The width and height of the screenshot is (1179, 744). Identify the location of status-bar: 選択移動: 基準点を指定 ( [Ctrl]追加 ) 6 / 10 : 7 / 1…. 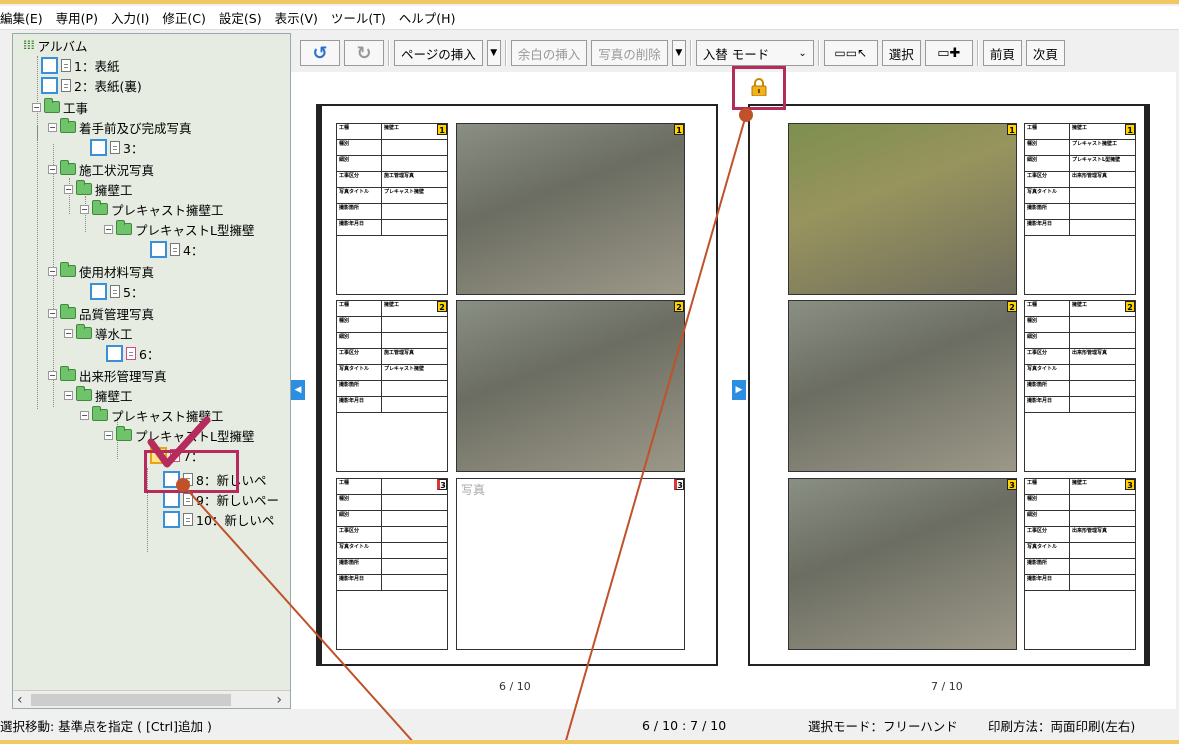
(589, 725).